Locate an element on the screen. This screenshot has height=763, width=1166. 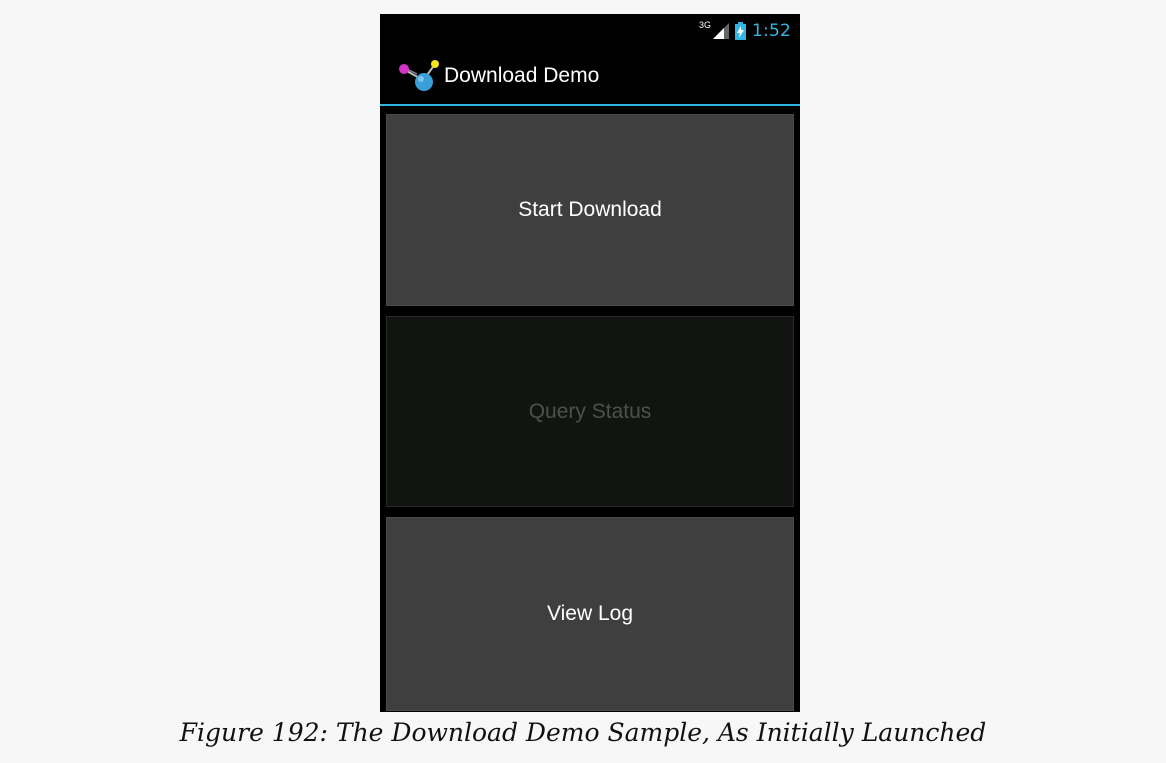
network-type: 3G is located at coordinates (705, 25).